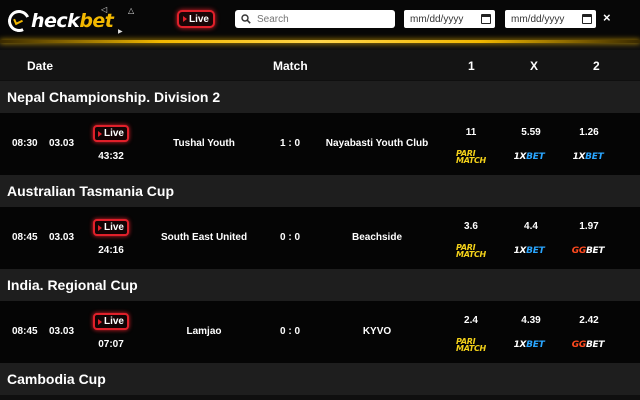  What do you see at coordinates (530, 132) in the screenshot?
I see `odds-x: 5.59` at bounding box center [530, 132].